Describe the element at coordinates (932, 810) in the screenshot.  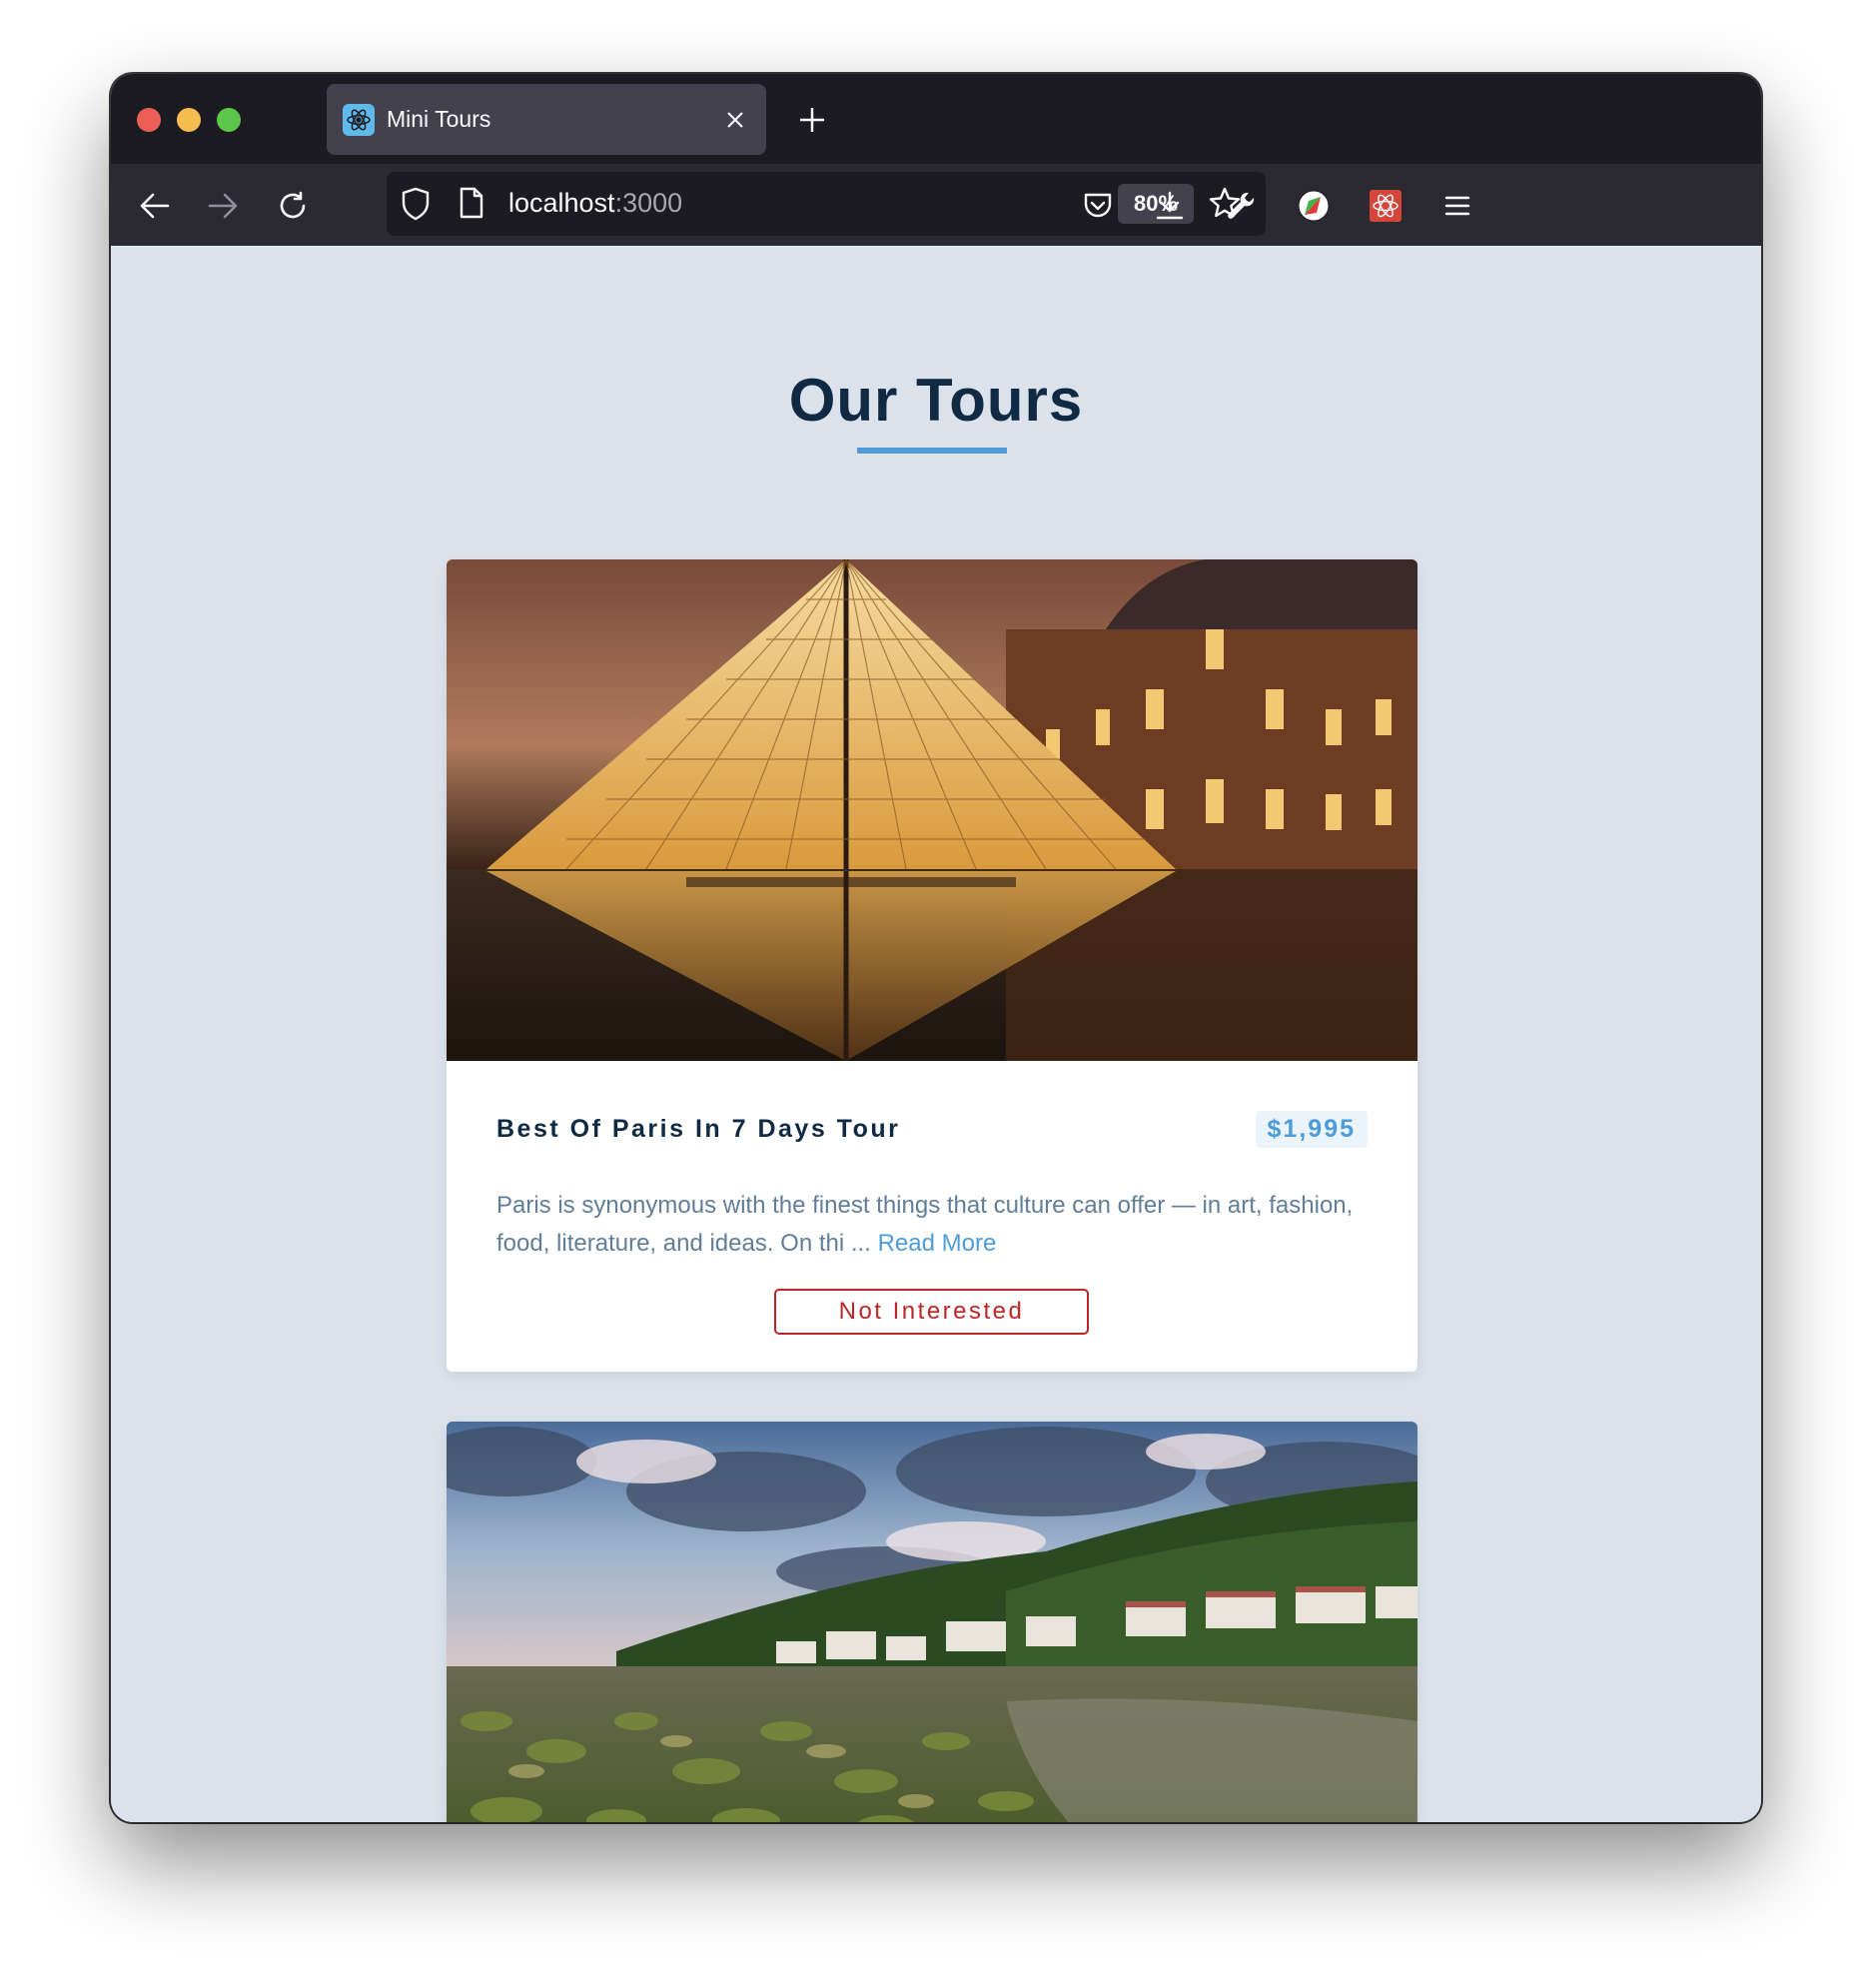
I see `tour-image-louvre` at that location.